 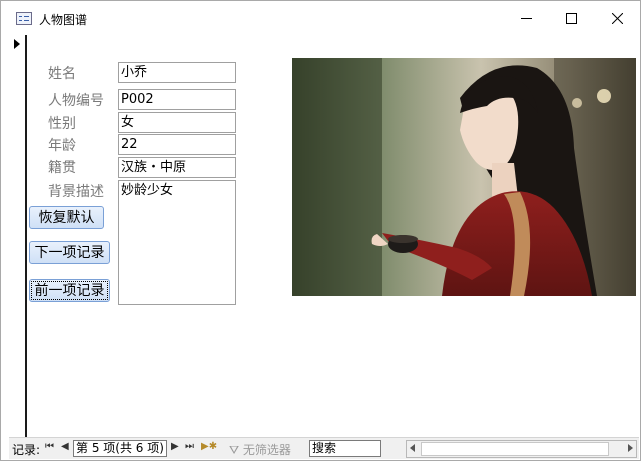 I want to click on scroll-left-icon, so click(x=412, y=448).